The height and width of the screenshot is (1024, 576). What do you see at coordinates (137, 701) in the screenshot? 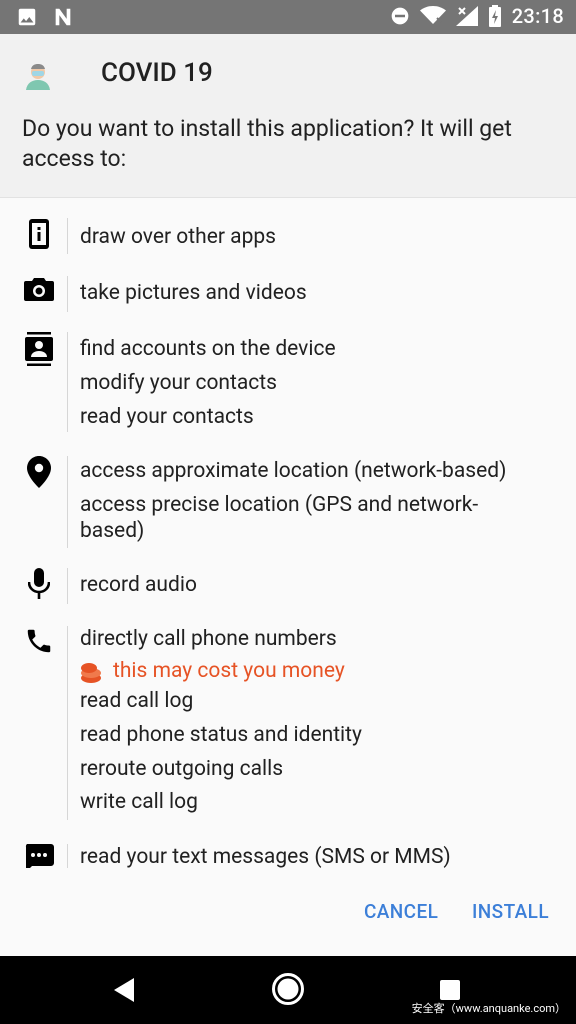
I see `permission-item: read call log` at bounding box center [137, 701].